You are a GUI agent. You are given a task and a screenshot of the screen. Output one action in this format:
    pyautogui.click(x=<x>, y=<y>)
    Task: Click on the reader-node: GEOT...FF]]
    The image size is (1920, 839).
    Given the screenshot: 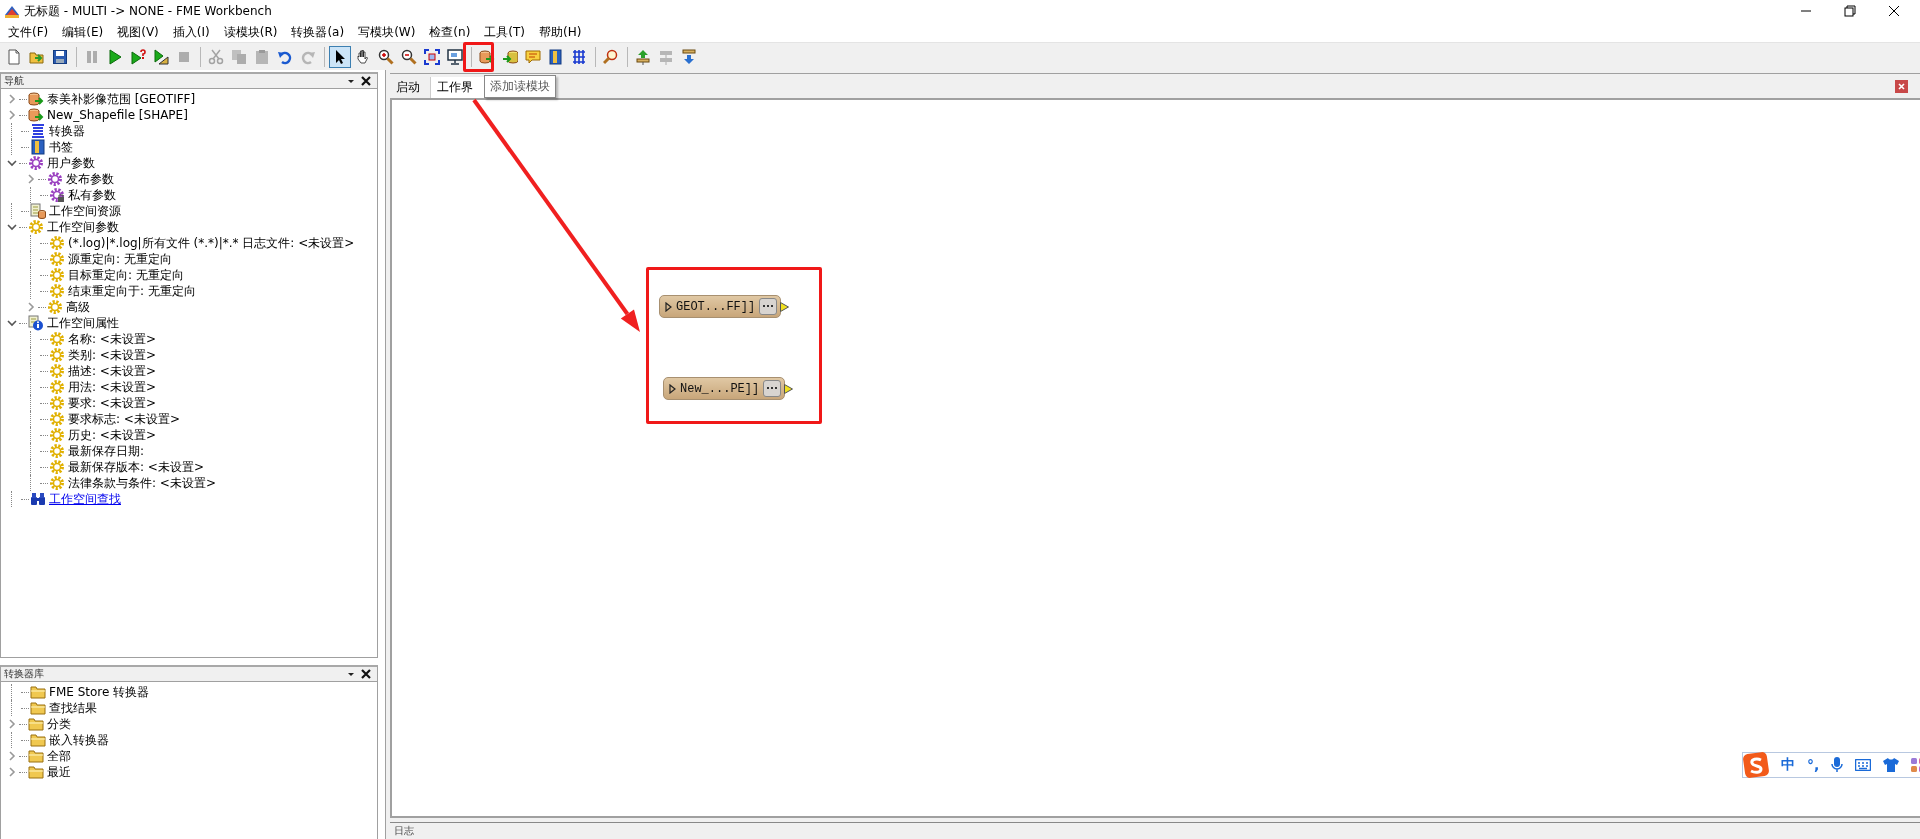 What is the action you would take?
    pyautogui.click(x=720, y=306)
    